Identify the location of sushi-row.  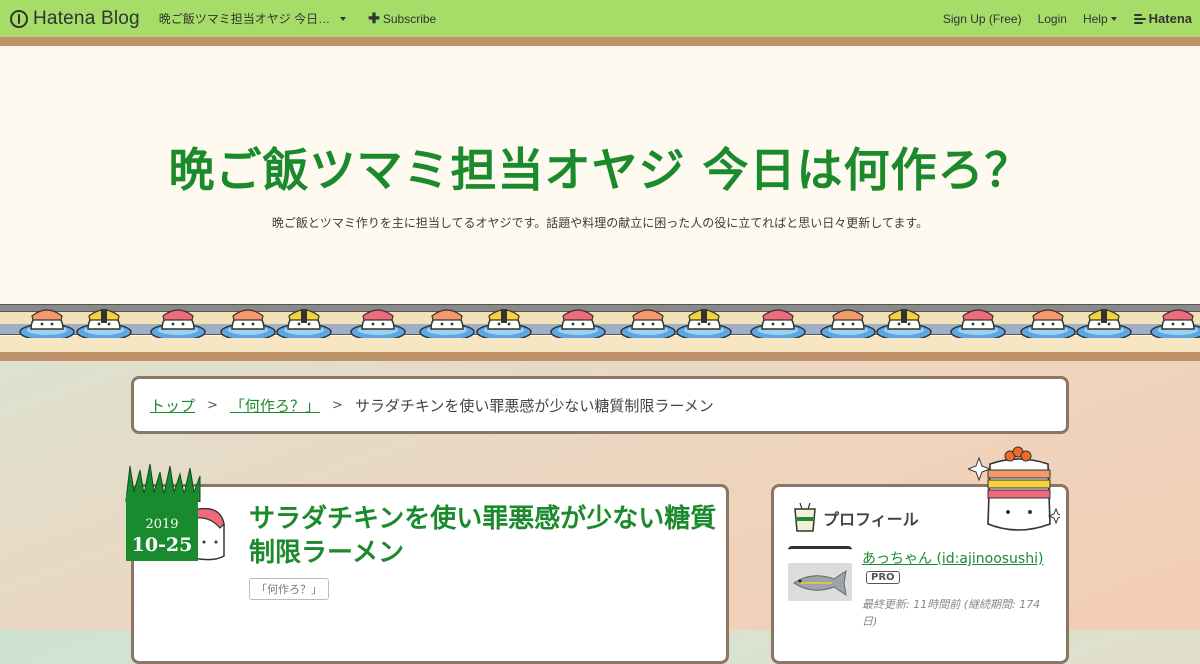
(609, 323).